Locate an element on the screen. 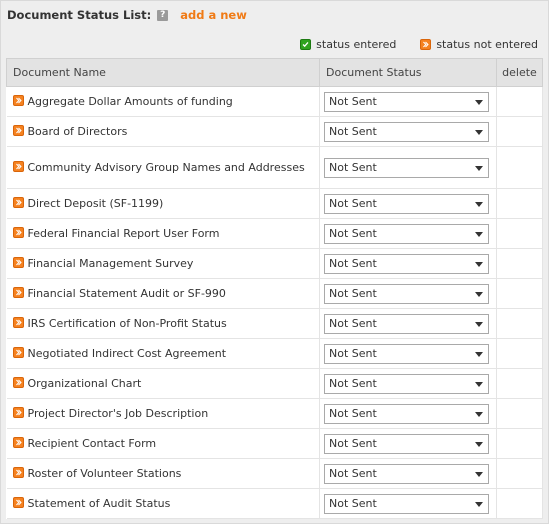  add-new-link: add a new is located at coordinates (213, 15).